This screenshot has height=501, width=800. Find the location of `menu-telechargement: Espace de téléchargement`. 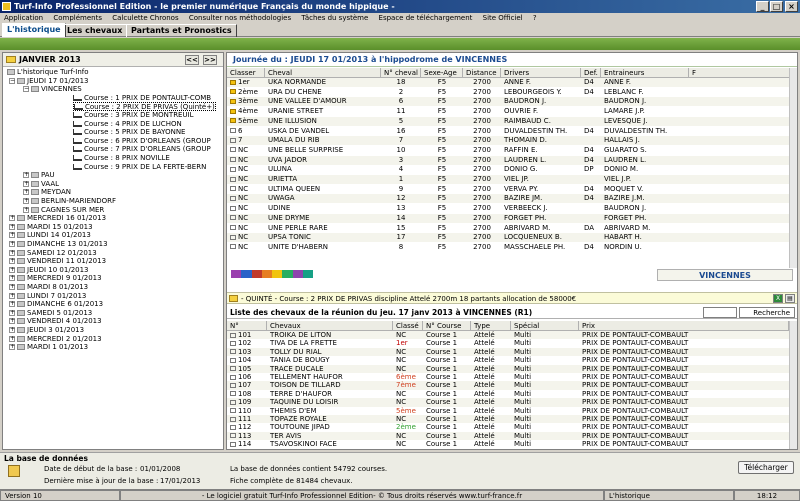

menu-telechargement: Espace de téléchargement is located at coordinates (426, 18).